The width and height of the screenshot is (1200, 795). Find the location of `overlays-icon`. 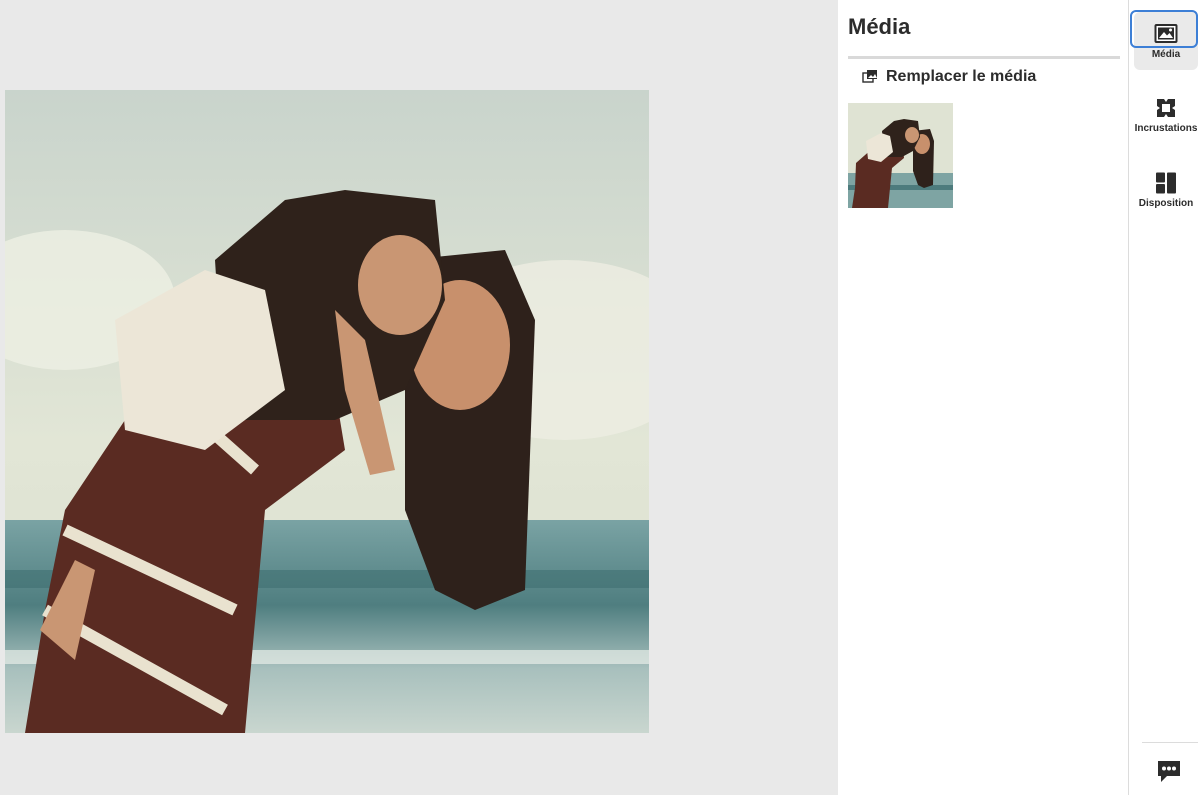

overlays-icon is located at coordinates (1166, 108).